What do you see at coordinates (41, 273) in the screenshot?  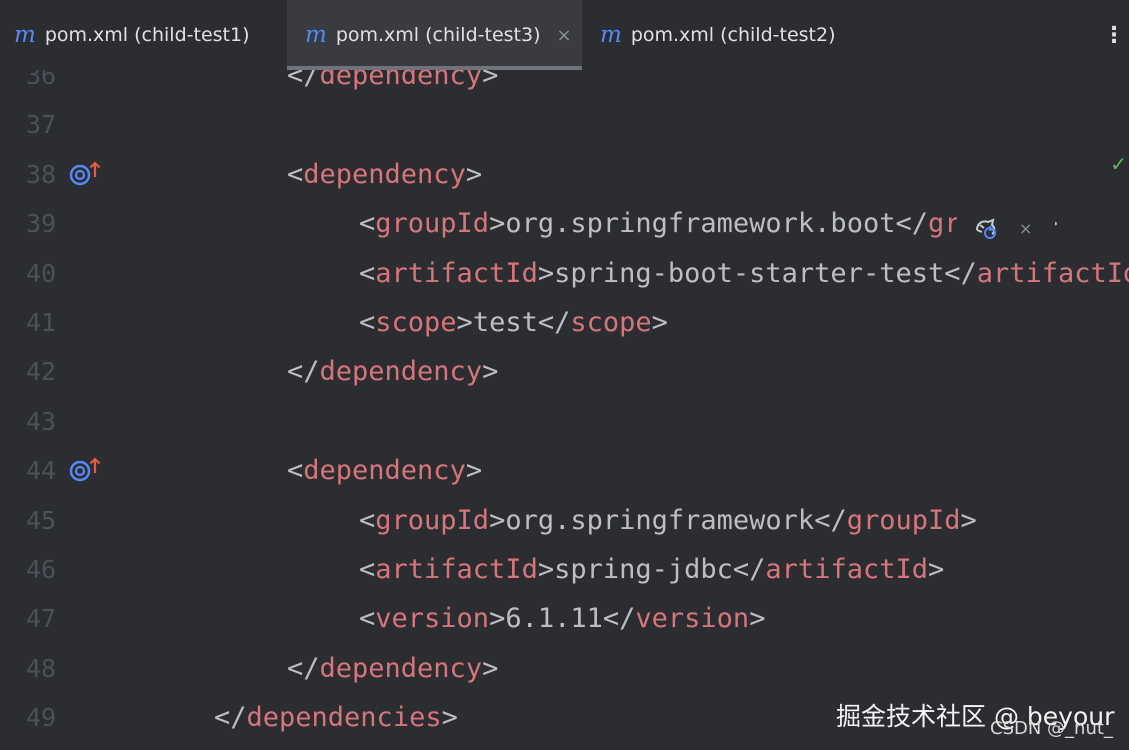 I see `line-number: 40` at bounding box center [41, 273].